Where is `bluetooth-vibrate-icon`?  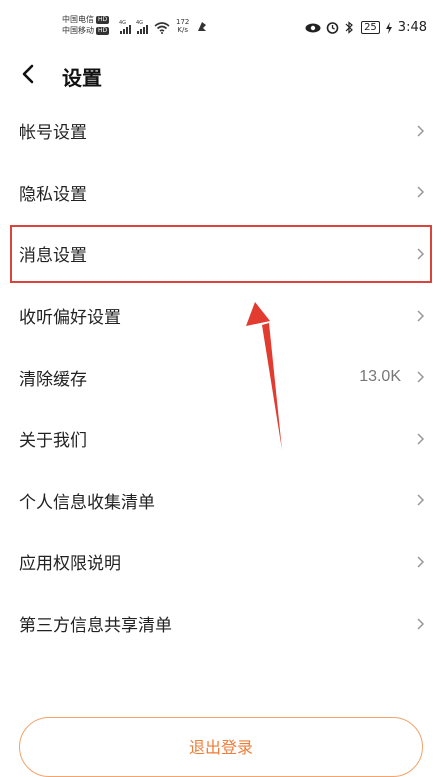
bluetooth-vibrate-icon is located at coordinates (349, 27).